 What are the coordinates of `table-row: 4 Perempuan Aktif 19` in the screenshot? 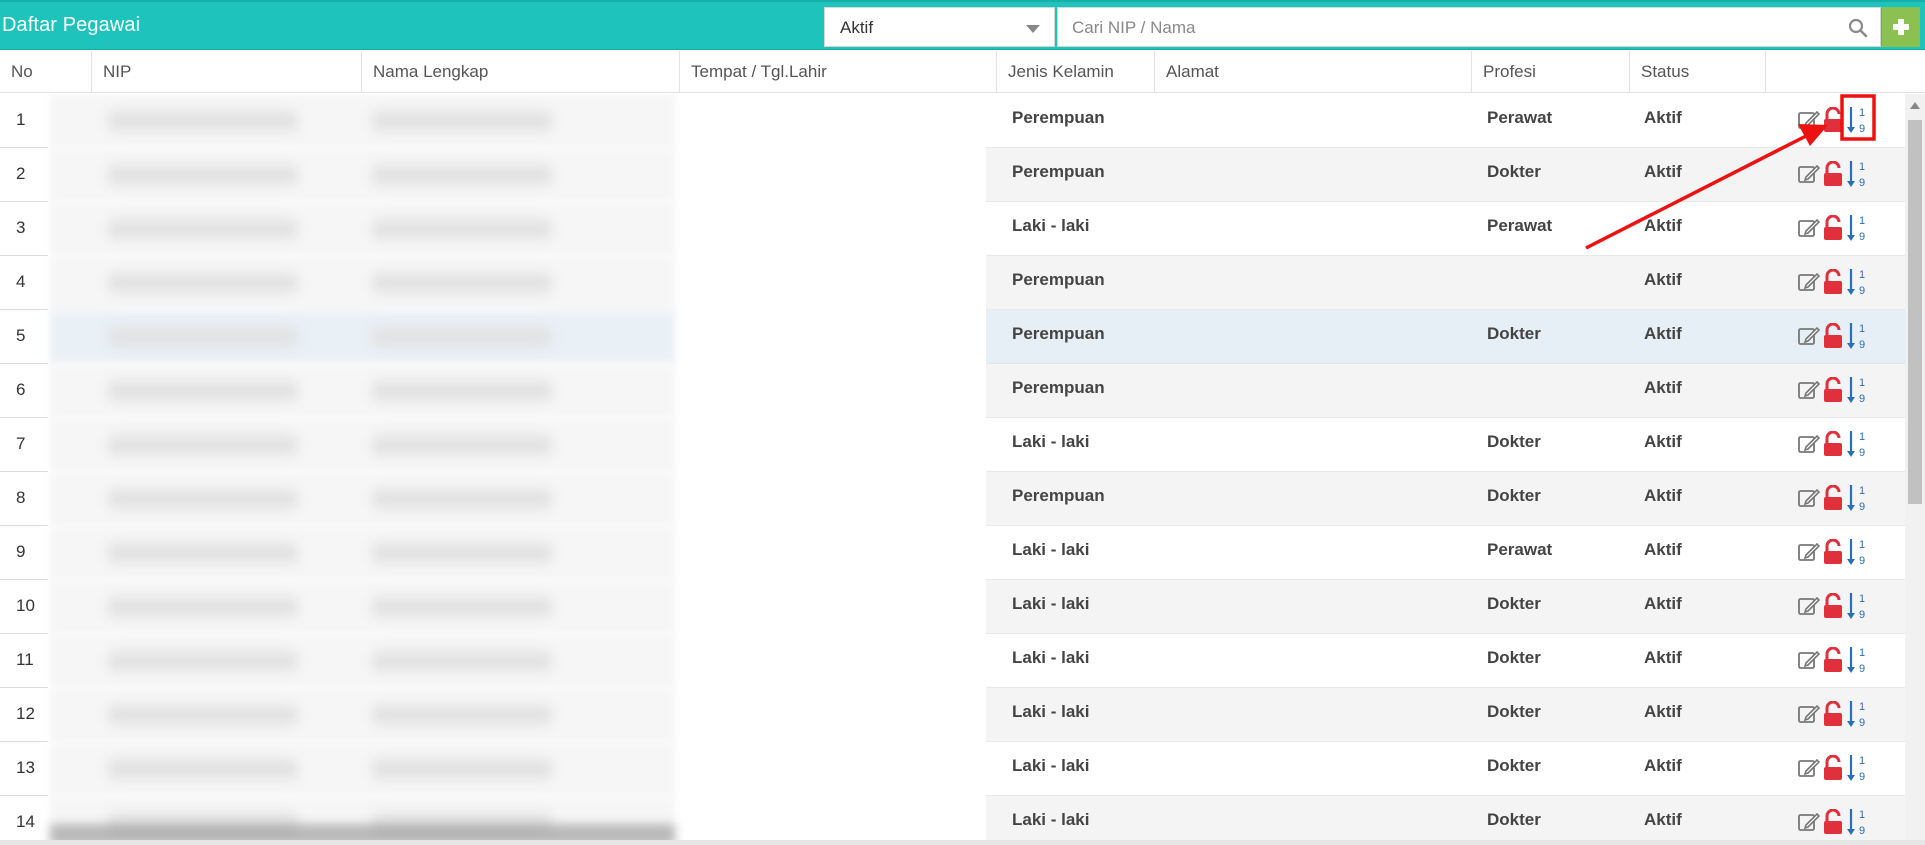 It's located at (952, 283).